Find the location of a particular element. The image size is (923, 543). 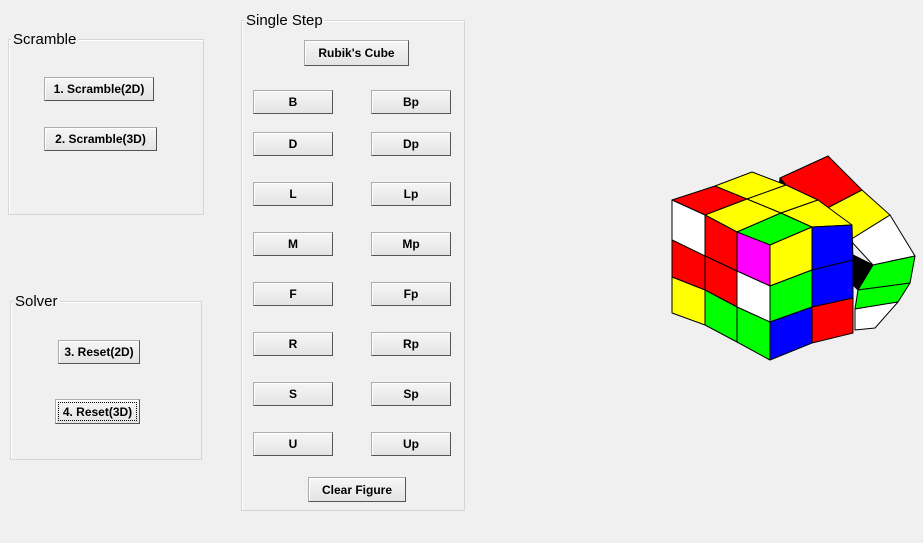

move-mp-button: Mp is located at coordinates (411, 244).